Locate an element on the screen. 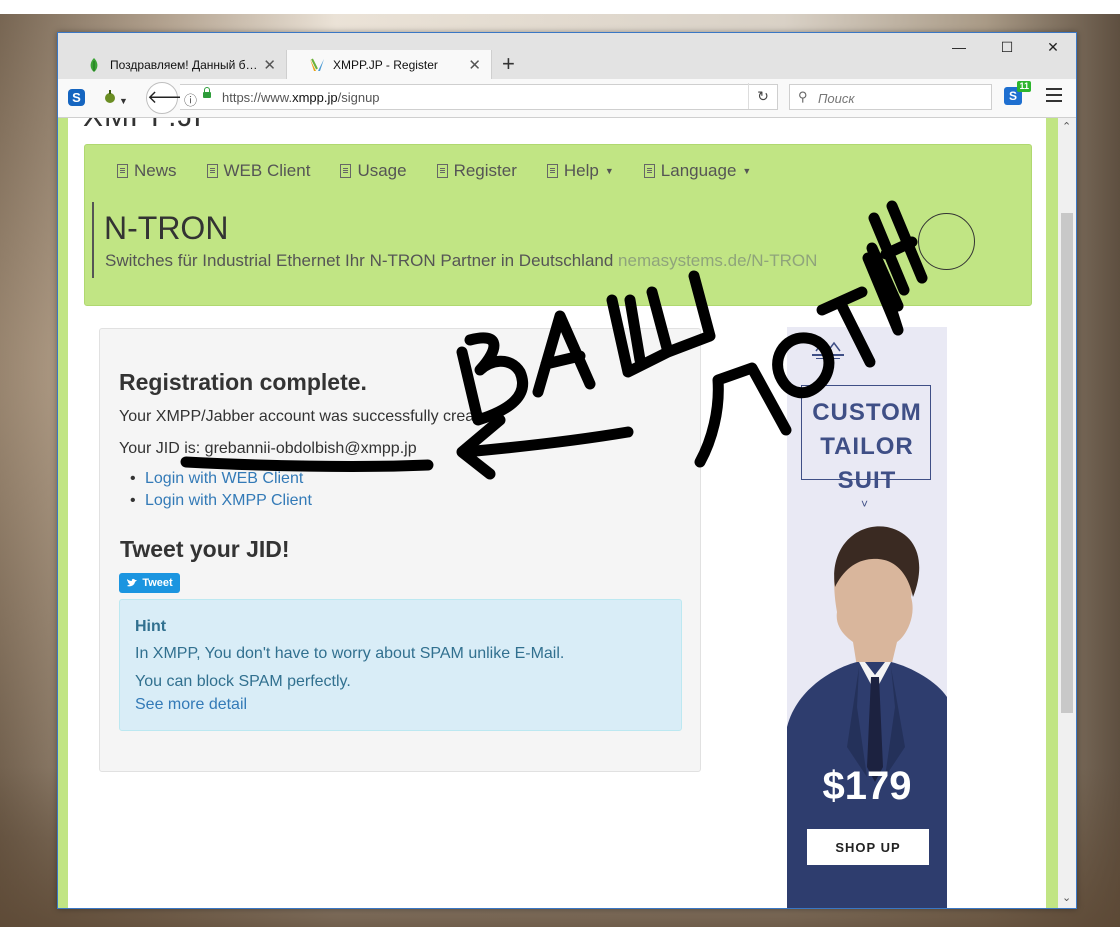  url-text: https://www.xmpp.jp/signup is located at coordinates (301, 97).